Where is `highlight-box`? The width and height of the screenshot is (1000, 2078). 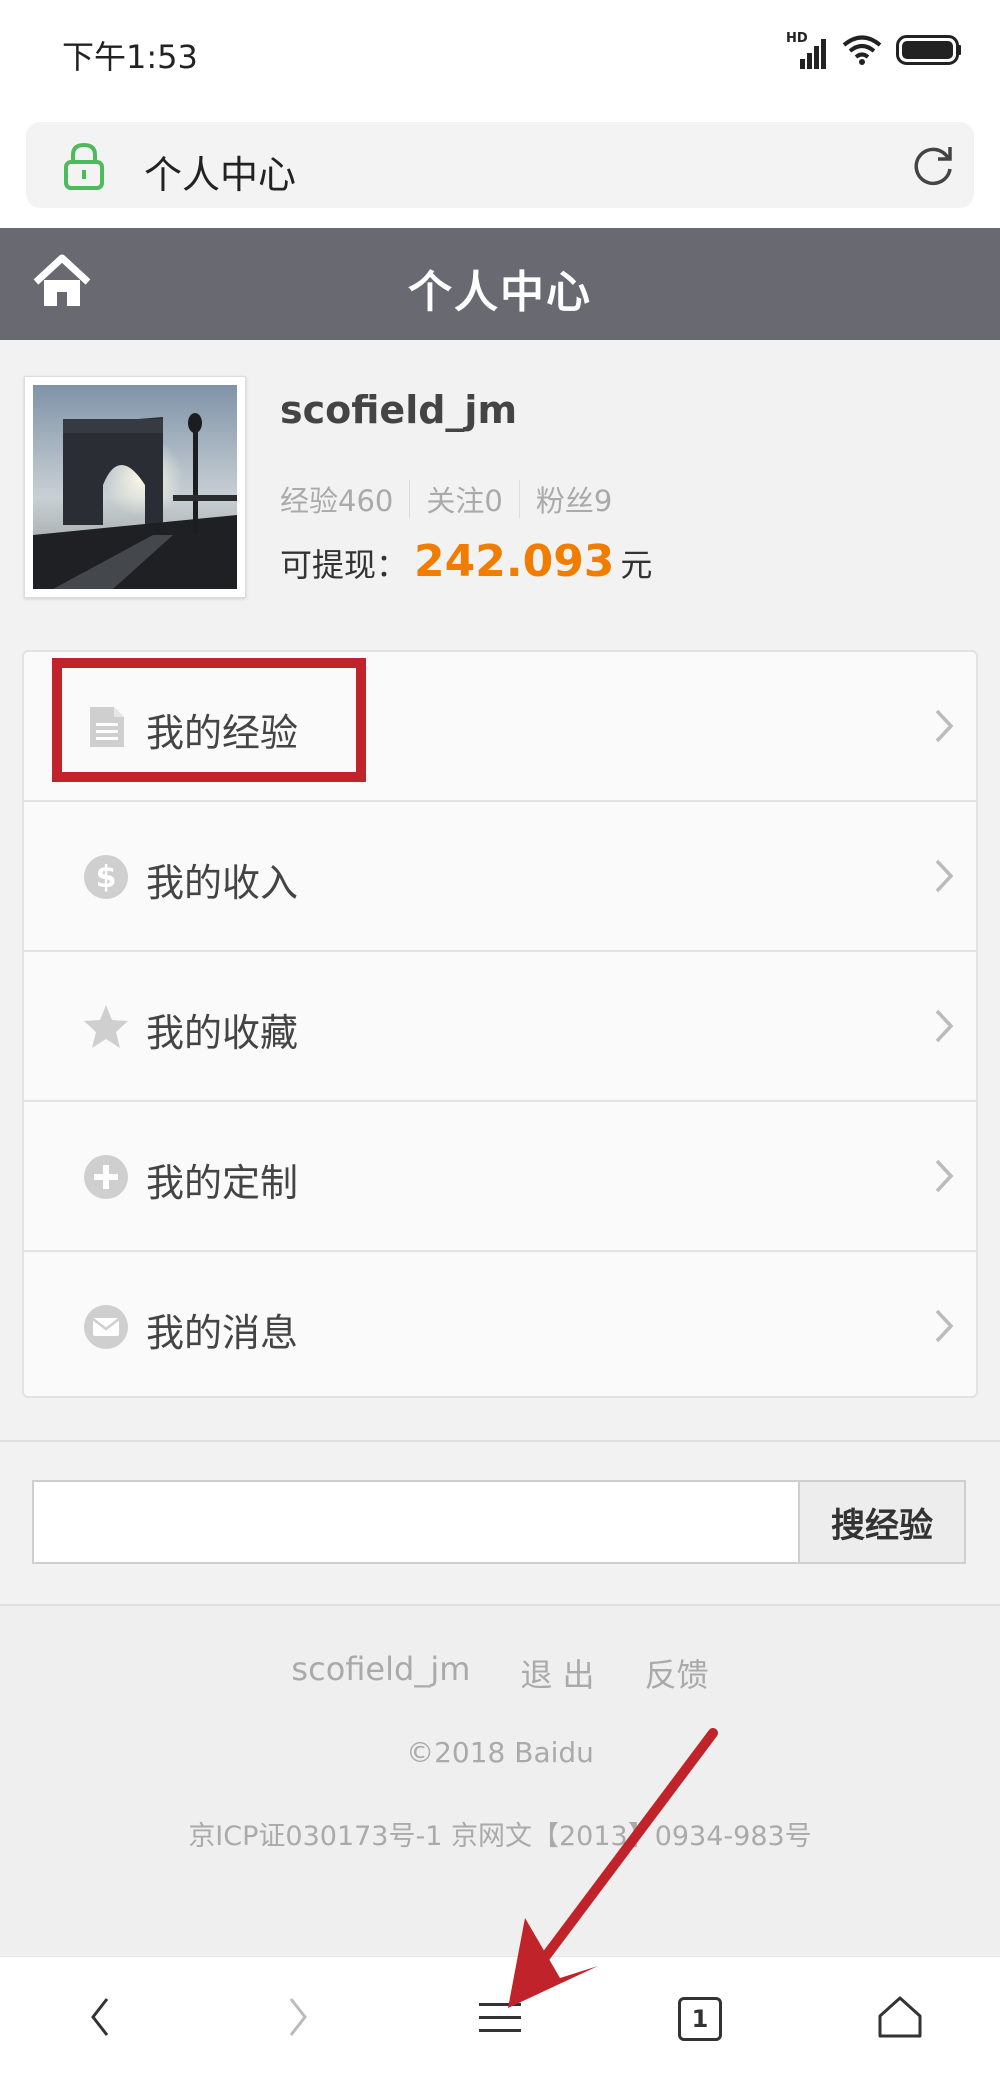
highlight-box is located at coordinates (209, 720).